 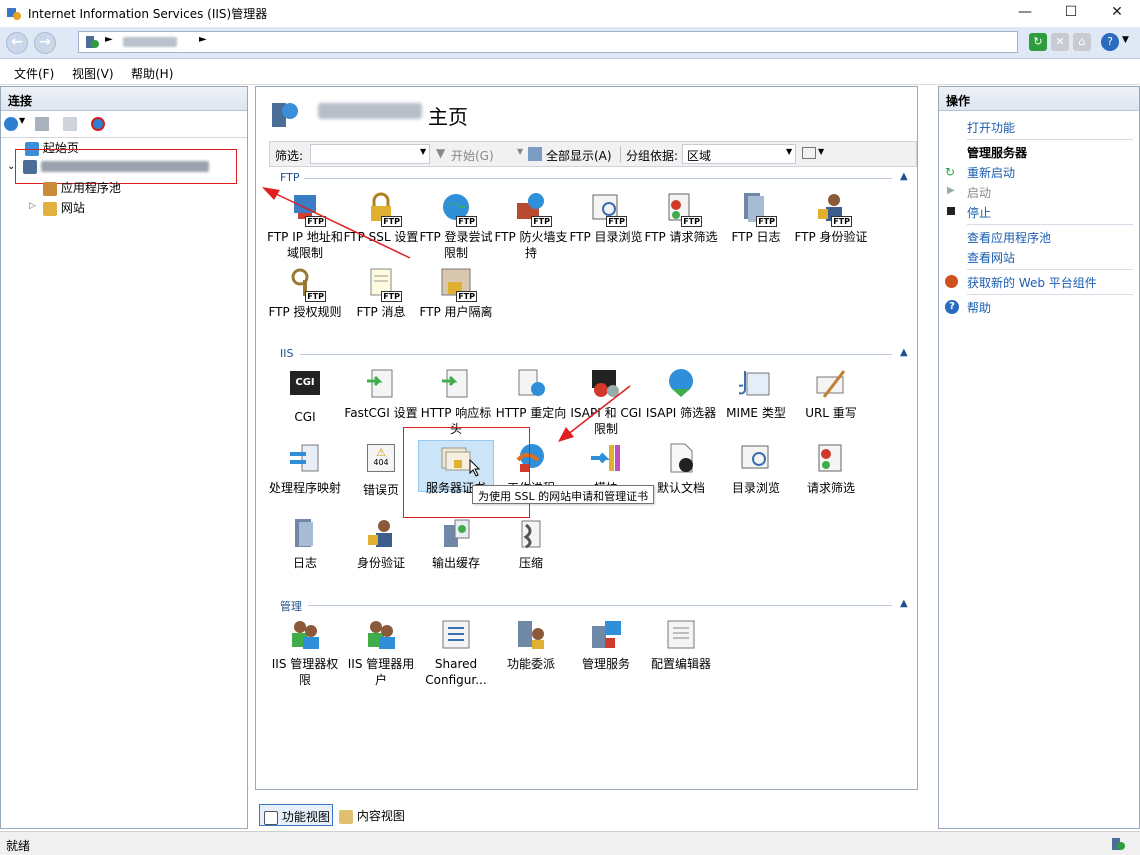 I want to click on action-stop: 停止, so click(x=979, y=212).